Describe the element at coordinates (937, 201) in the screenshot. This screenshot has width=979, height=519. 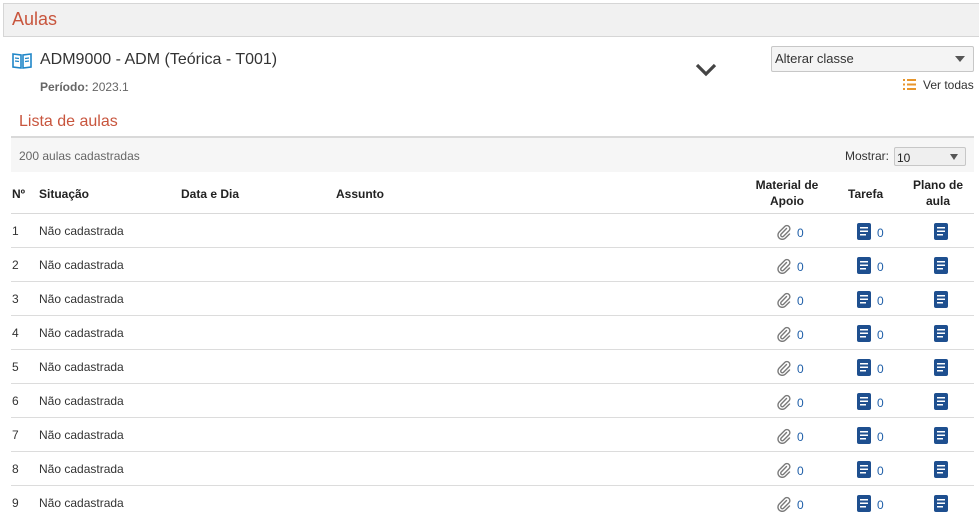
I see `col-header-plano-line2: aula` at that location.